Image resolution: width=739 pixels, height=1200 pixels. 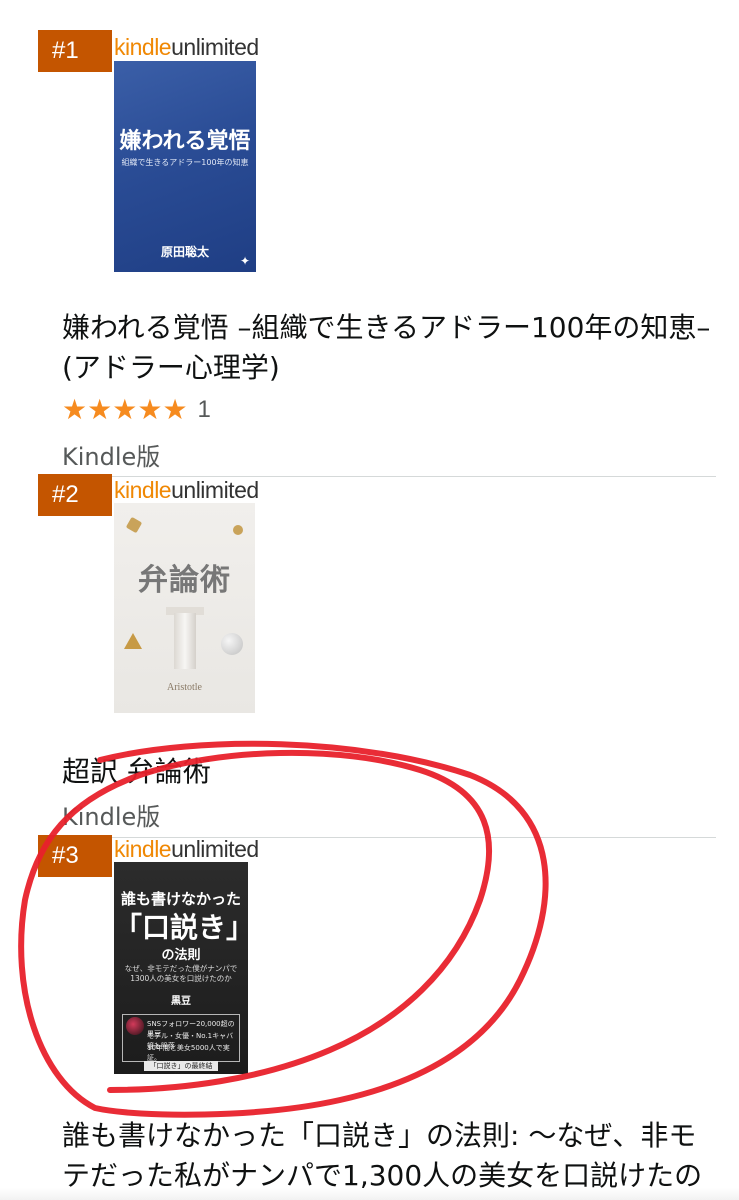 I want to click on rank-badge: #3, so click(x=75, y=856).